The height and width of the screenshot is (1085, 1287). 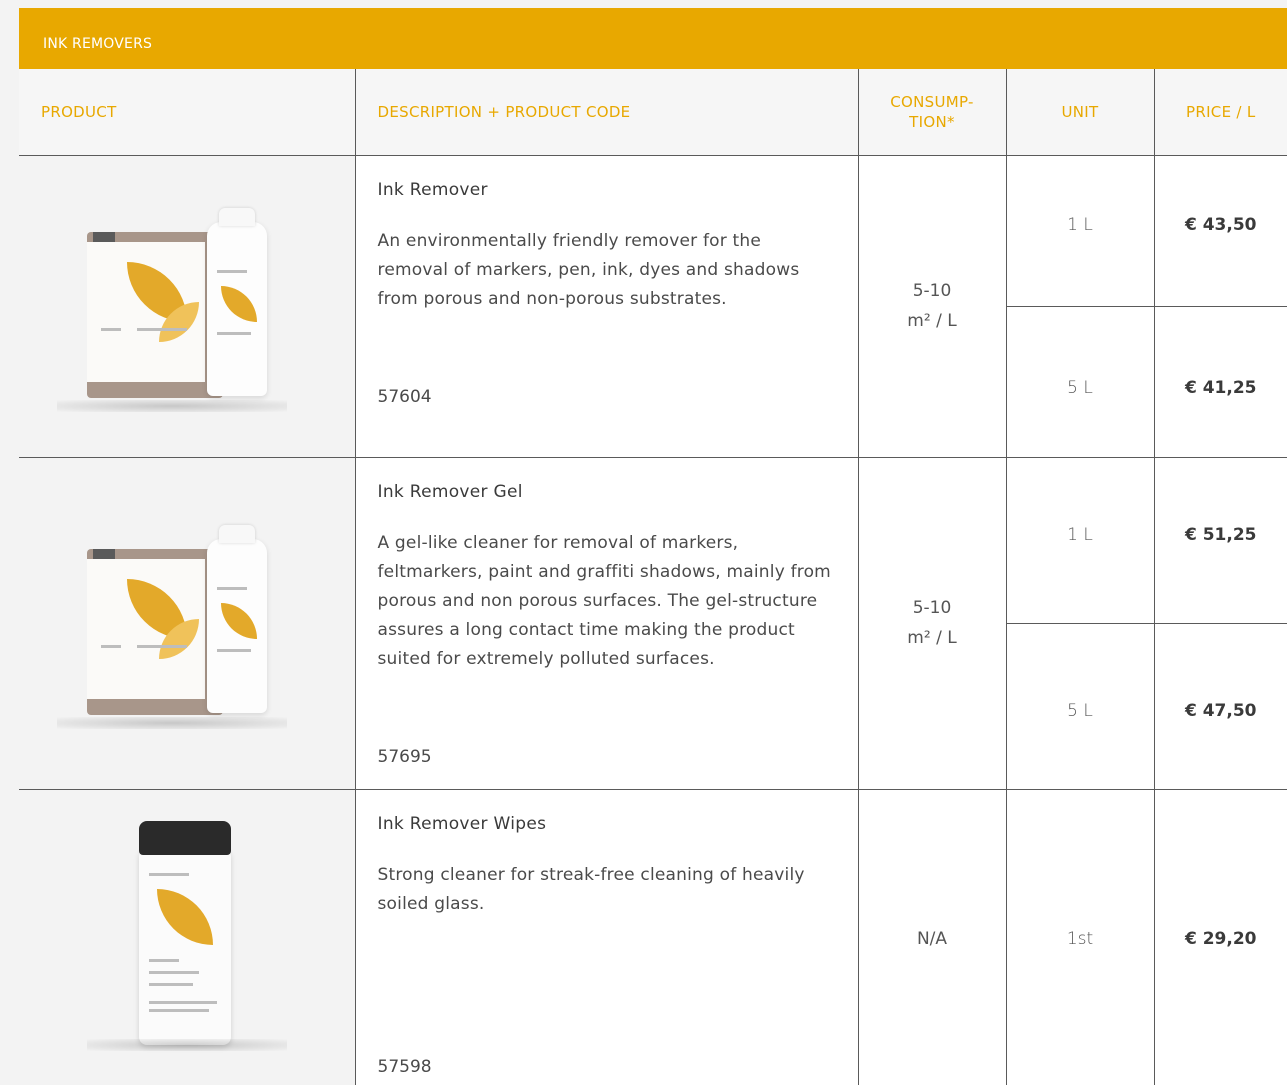 I want to click on product-code: 57695, so click(x=404, y=756).